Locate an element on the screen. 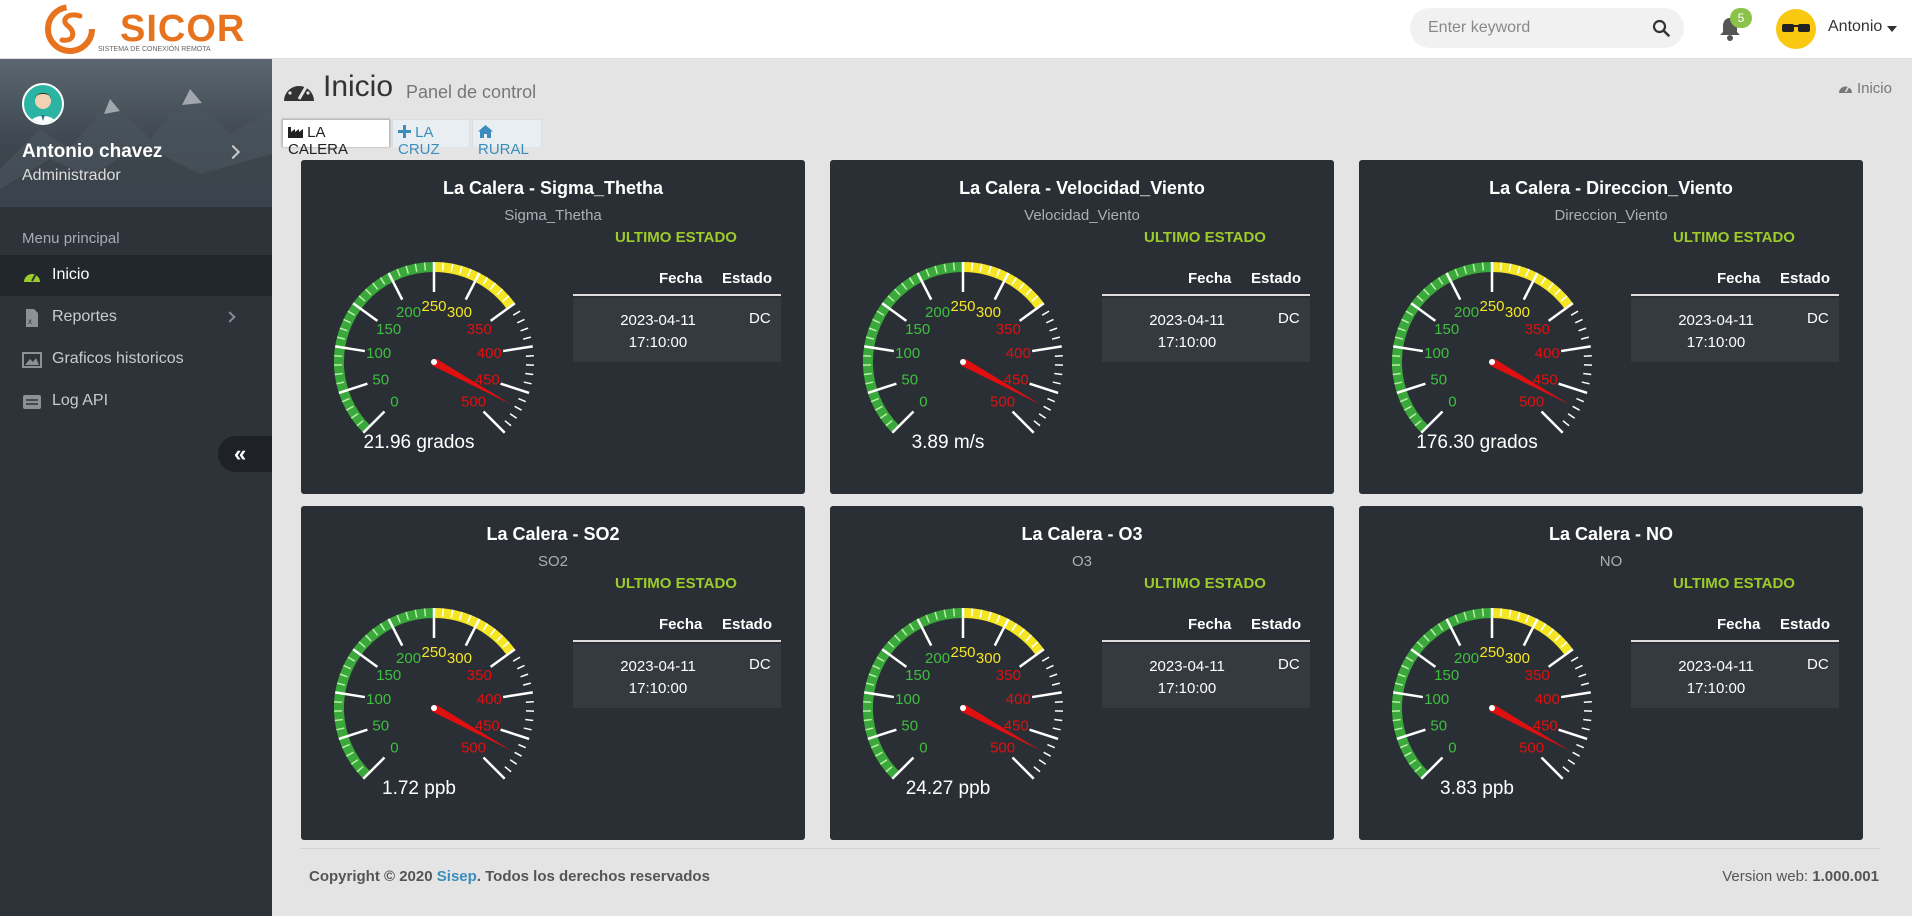  tab-rural: RURAL is located at coordinates (507, 138).